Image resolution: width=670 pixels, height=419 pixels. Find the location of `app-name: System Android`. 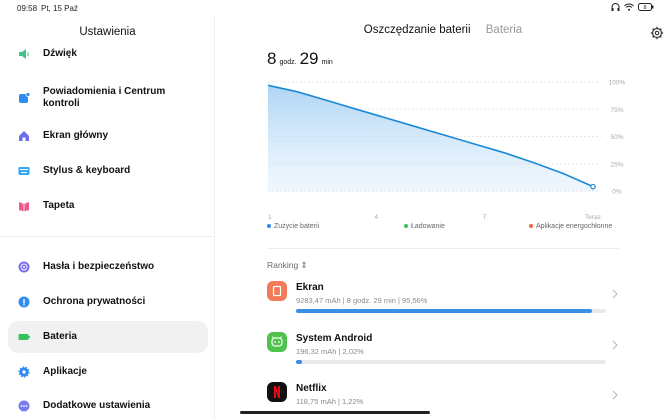

app-name: System Android is located at coordinates (334, 338).